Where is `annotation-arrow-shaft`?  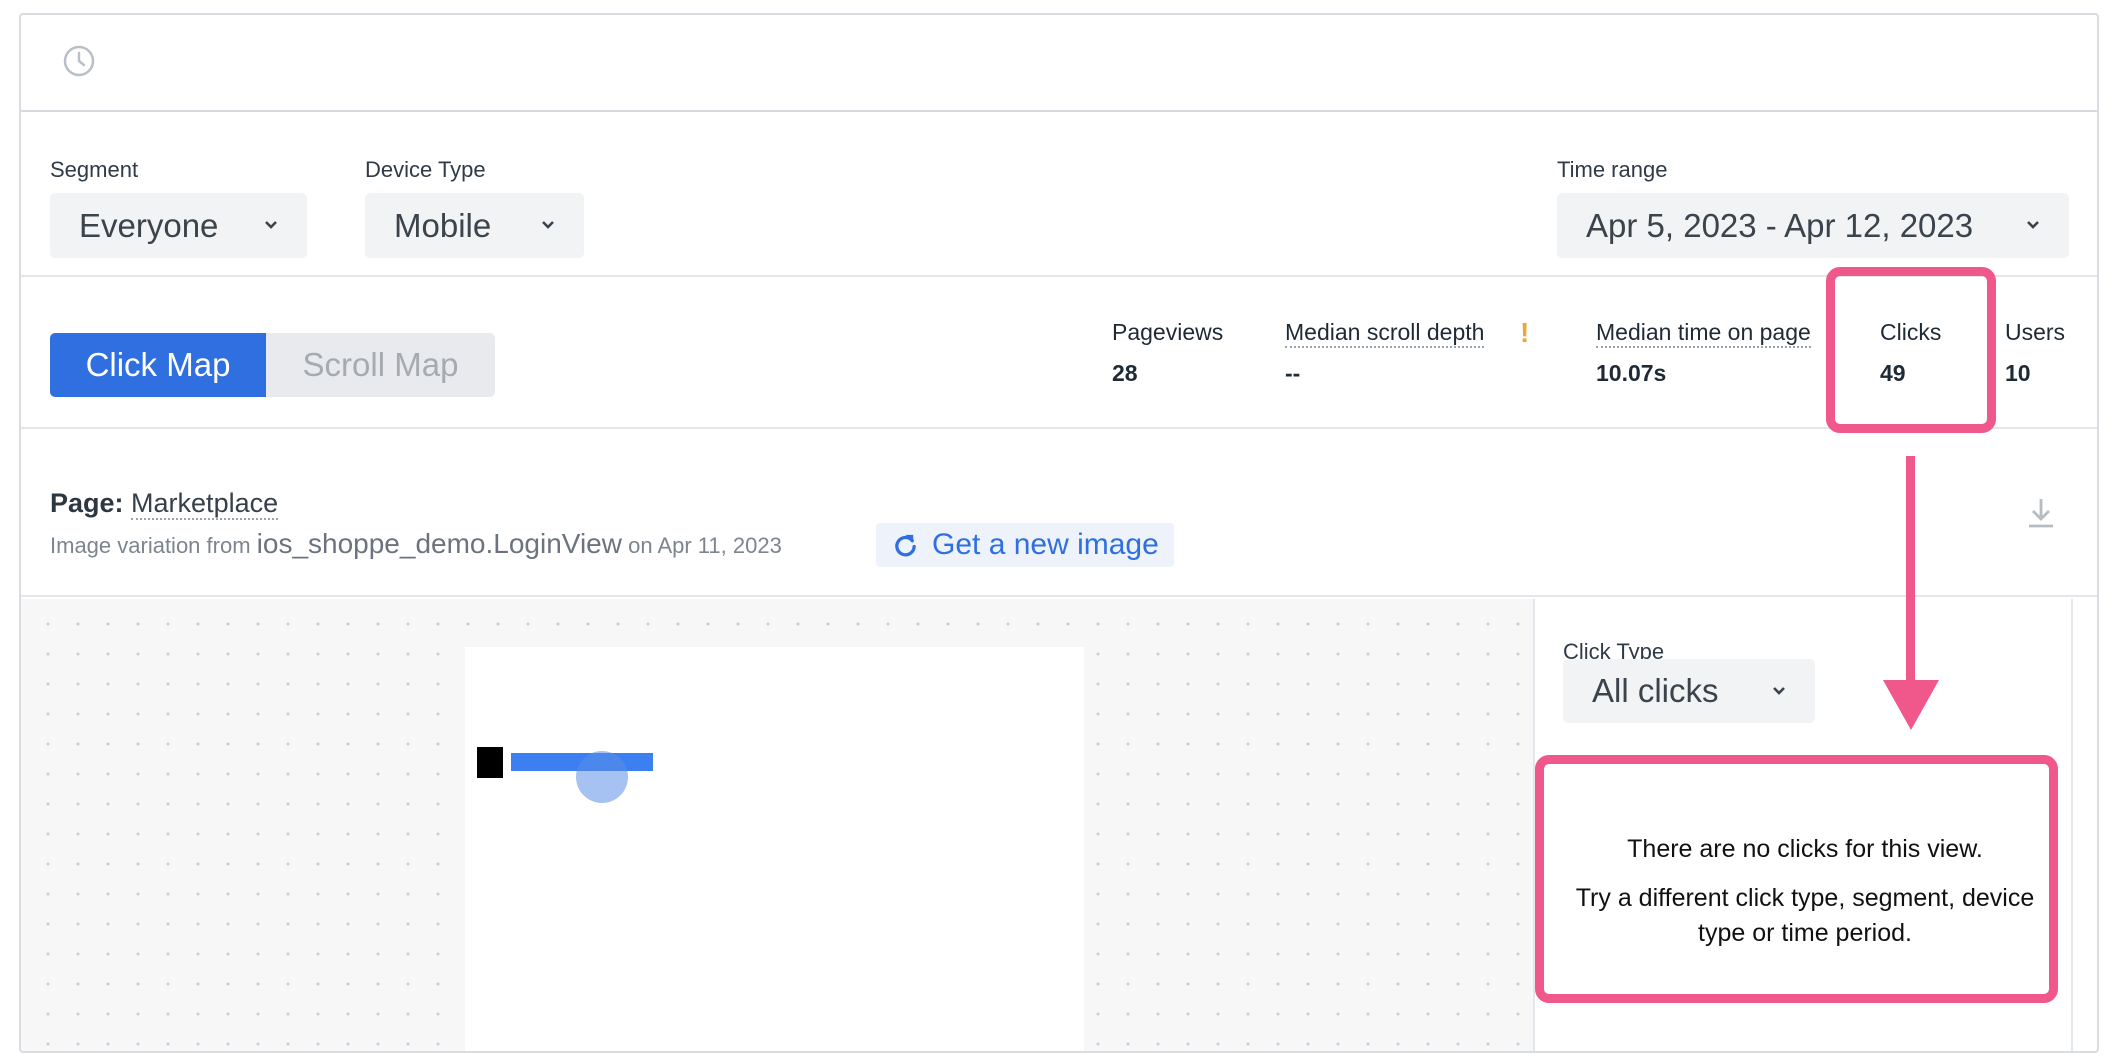
annotation-arrow-shaft is located at coordinates (1910, 572).